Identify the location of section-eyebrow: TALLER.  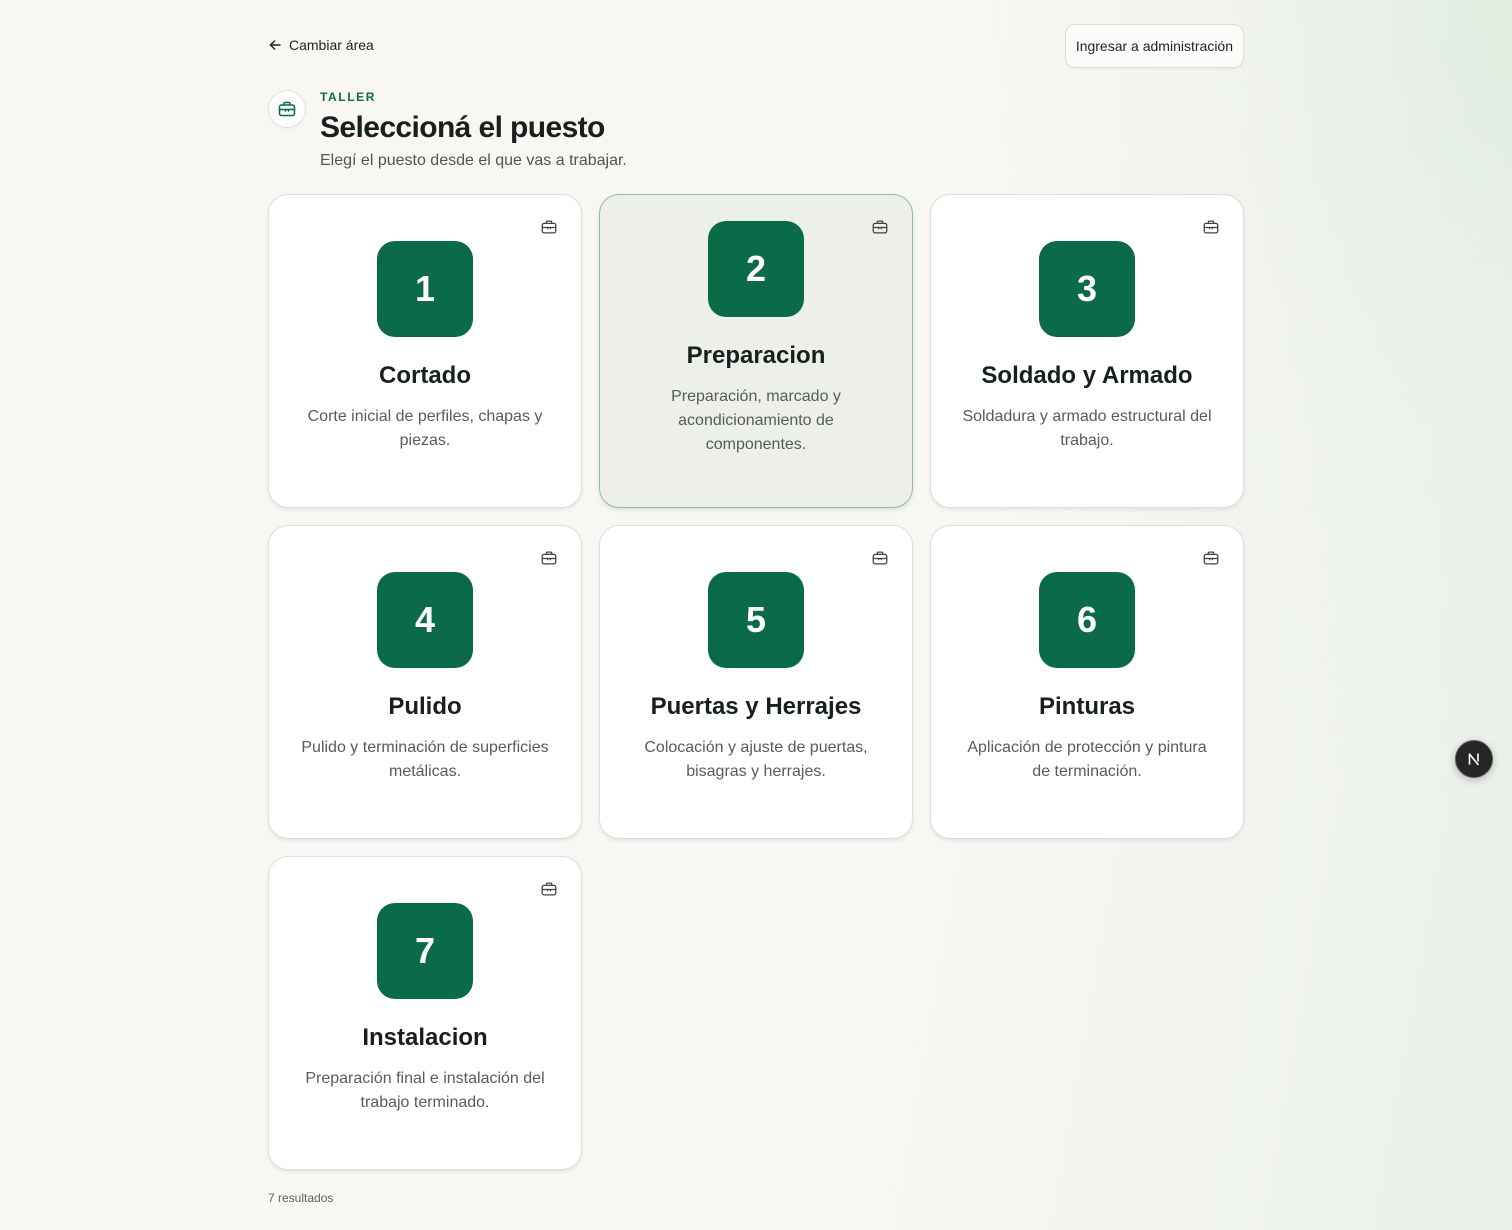
(348, 97).